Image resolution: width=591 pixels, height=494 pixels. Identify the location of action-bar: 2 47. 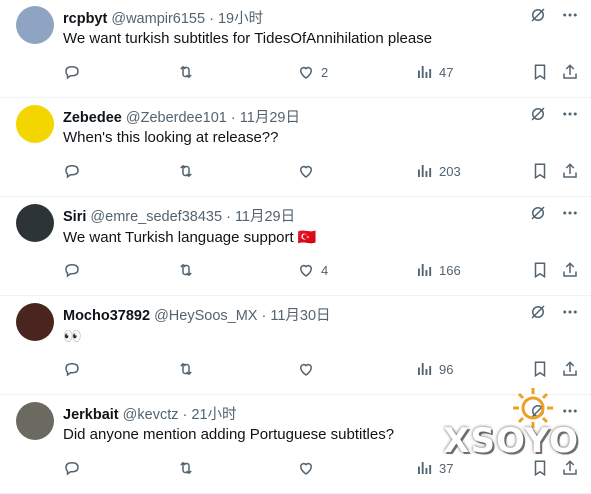
(323, 72).